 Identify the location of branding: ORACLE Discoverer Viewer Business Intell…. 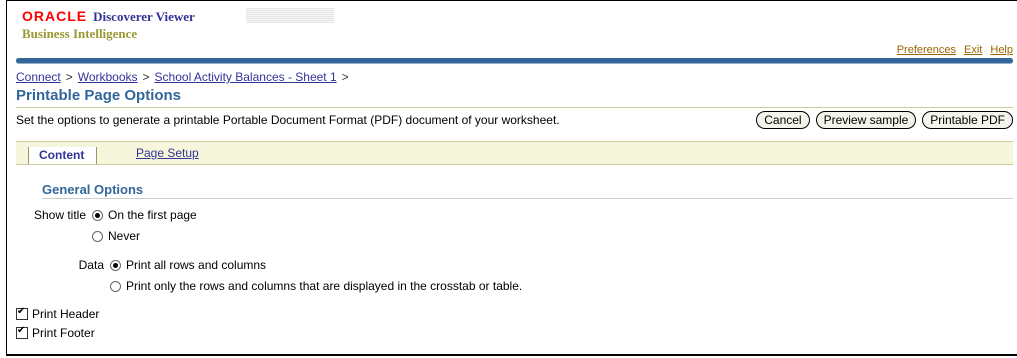
(108, 25).